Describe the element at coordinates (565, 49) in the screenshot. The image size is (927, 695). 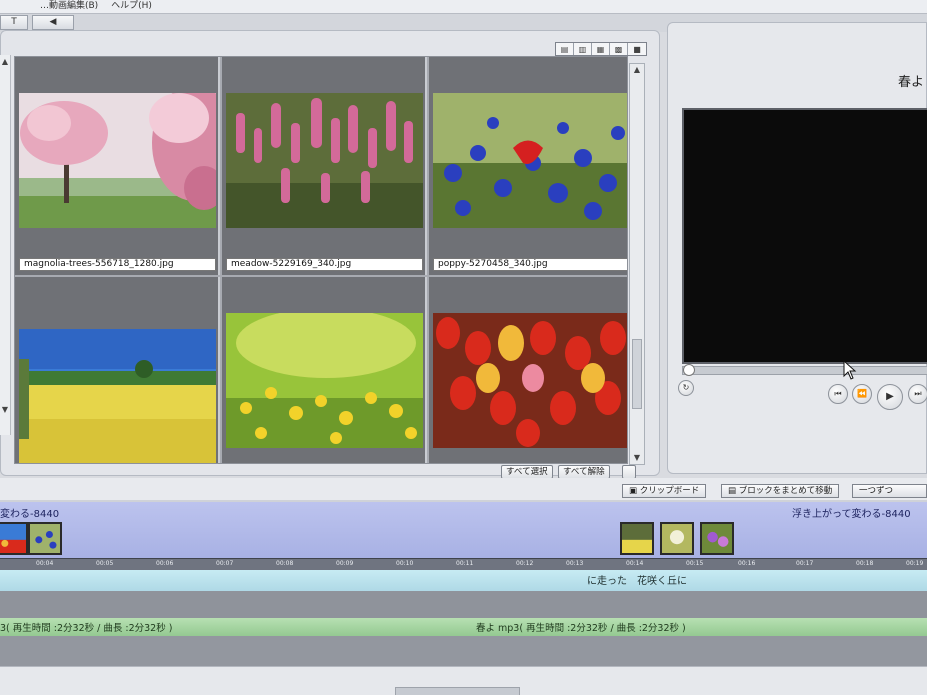
I see `list-view-icon: ▤` at that location.